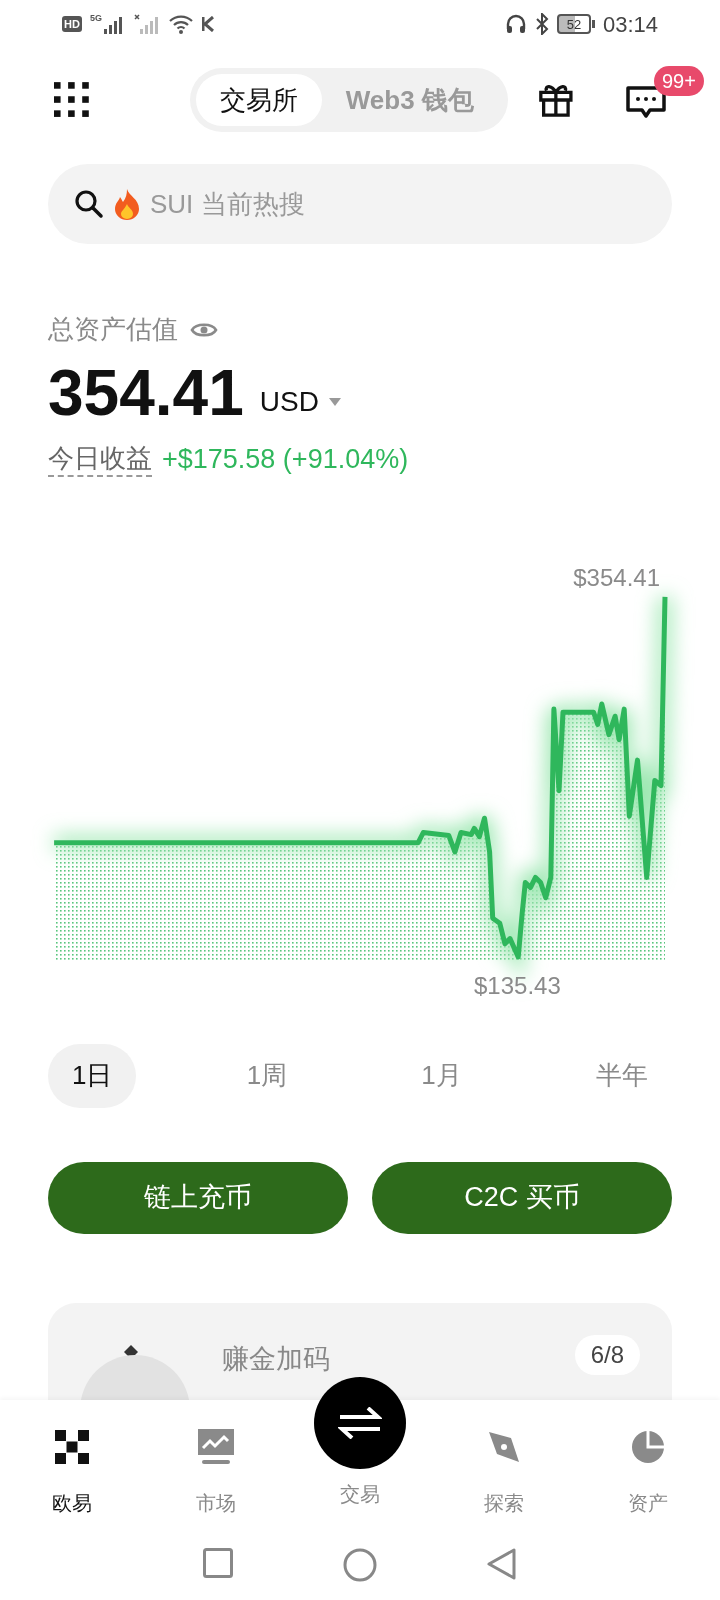 The width and height of the screenshot is (720, 1600). Describe the element at coordinates (648, 1503) in the screenshot. I see `nav-label: 资产` at that location.